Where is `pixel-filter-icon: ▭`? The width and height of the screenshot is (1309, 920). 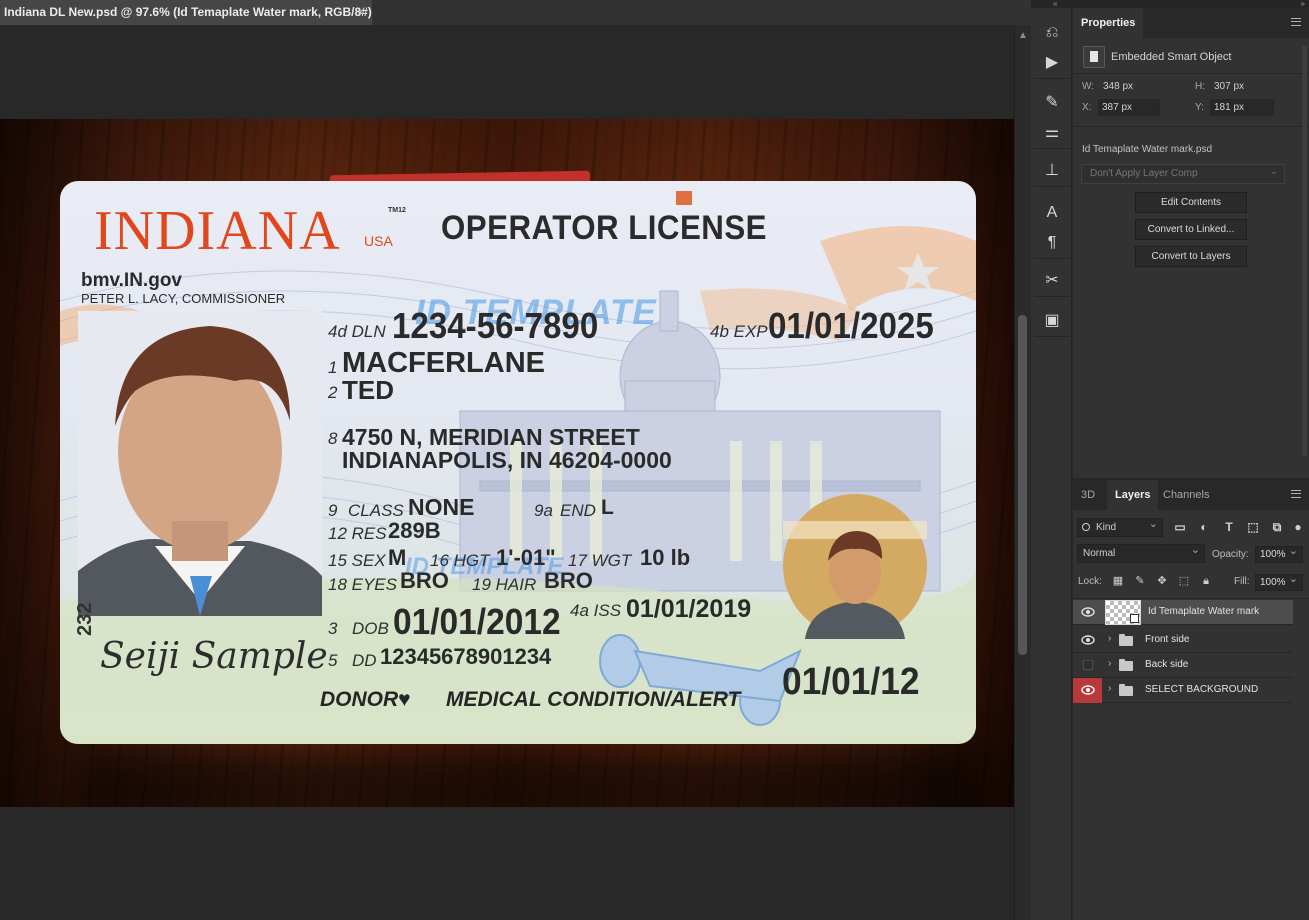 pixel-filter-icon: ▭ is located at coordinates (1180, 527).